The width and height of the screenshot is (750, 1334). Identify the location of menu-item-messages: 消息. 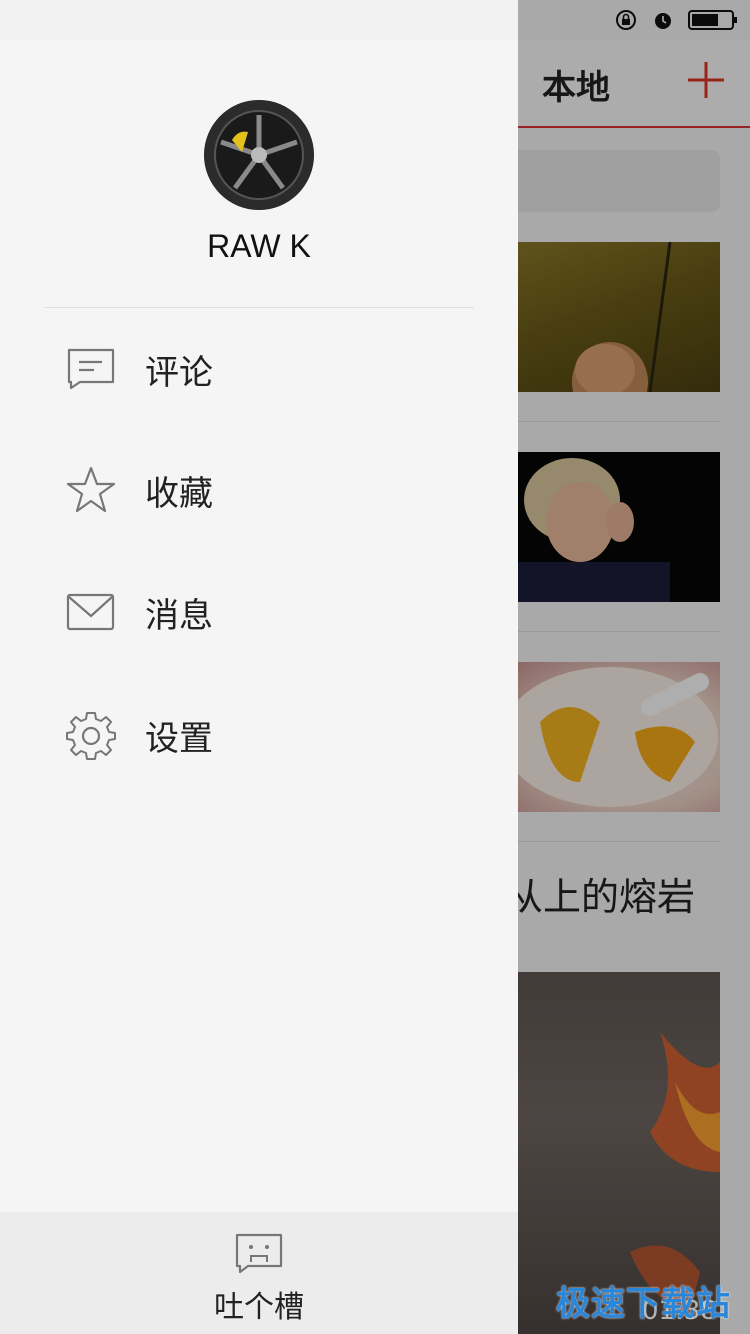
(259, 612).